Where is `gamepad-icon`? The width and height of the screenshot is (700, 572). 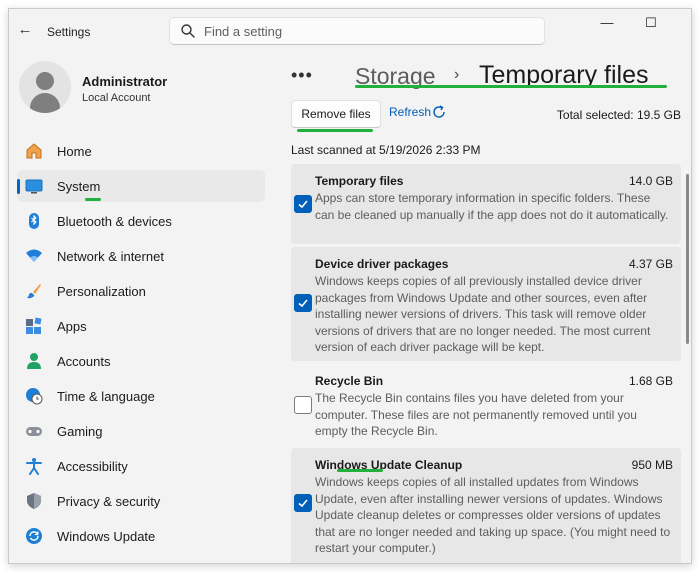
gamepad-icon is located at coordinates (34, 431).